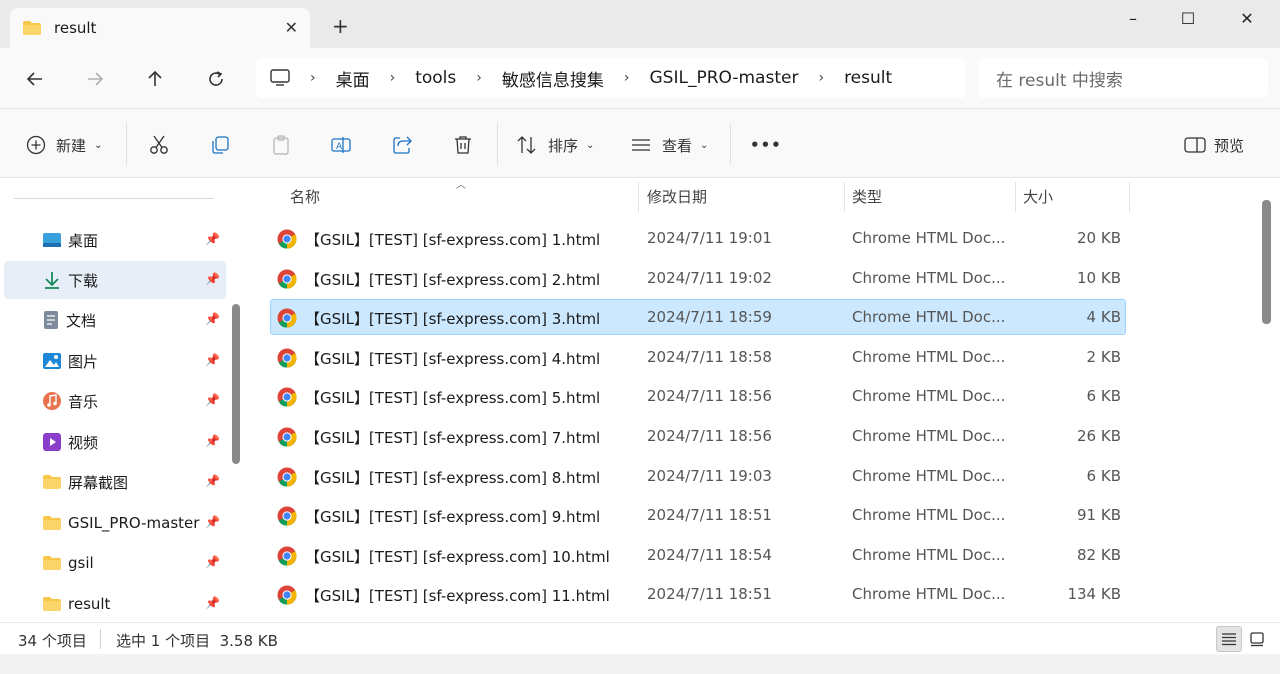 The width and height of the screenshot is (1280, 674). I want to click on file-size: 91 KB, so click(1099, 515).